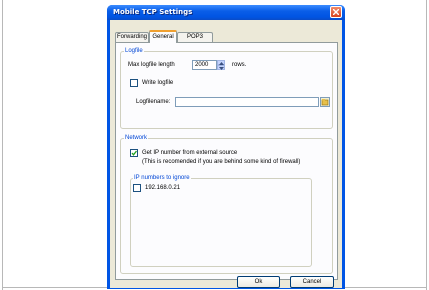  I want to click on arrow-down-icon, so click(221, 68).